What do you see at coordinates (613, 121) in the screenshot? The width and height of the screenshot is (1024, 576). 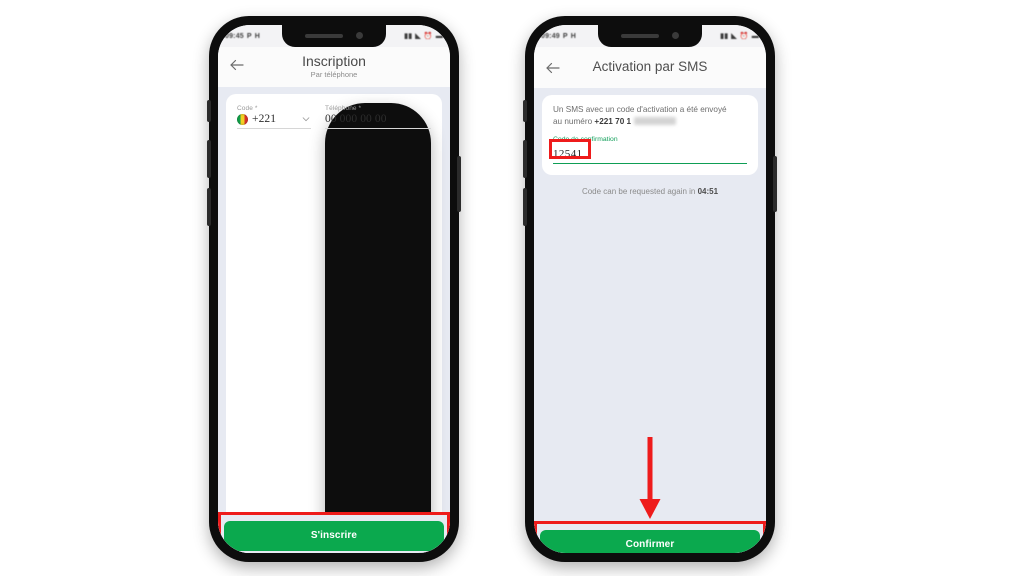 I see `sms-phone-number: +221 70 1` at bounding box center [613, 121].